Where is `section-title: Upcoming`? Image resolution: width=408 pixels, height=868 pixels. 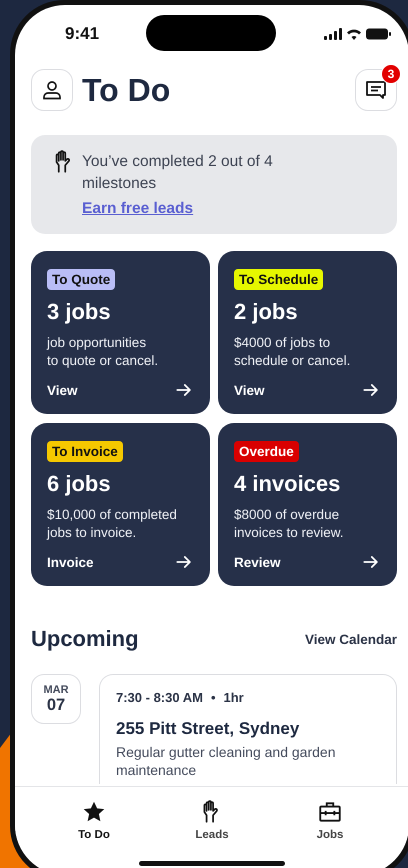
section-title: Upcoming is located at coordinates (85, 639).